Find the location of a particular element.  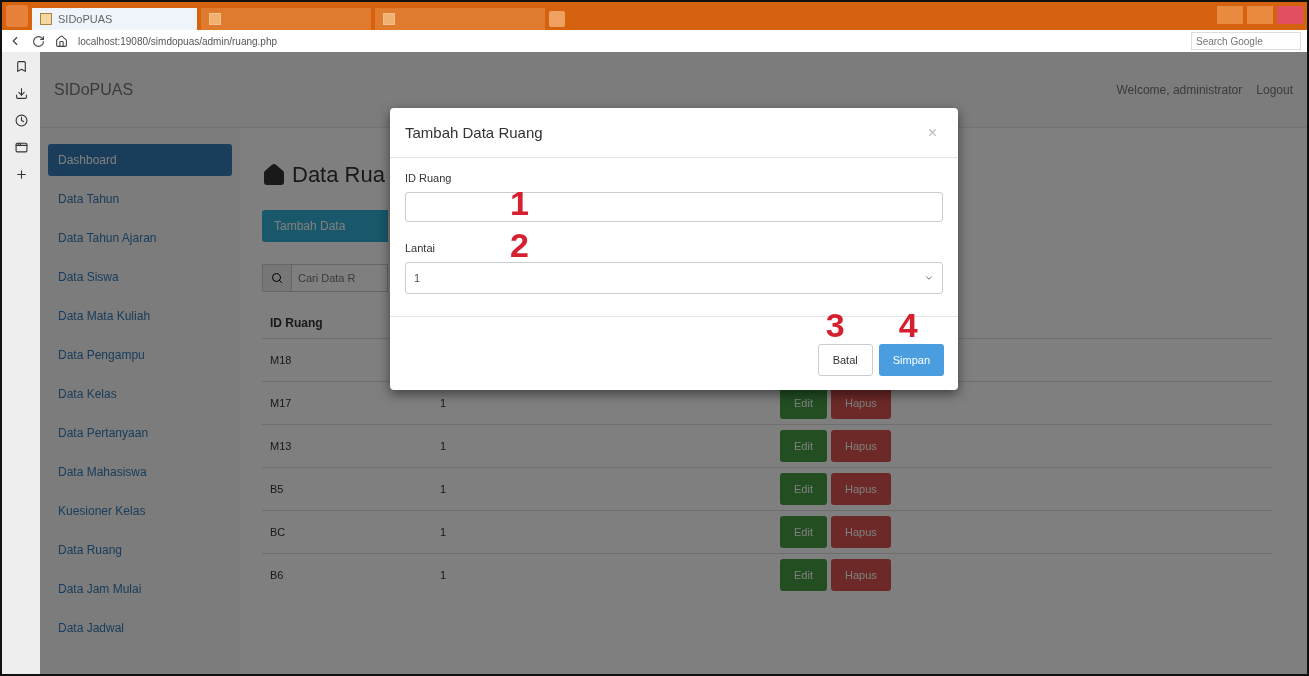

bookmark-icon is located at coordinates (21, 66).